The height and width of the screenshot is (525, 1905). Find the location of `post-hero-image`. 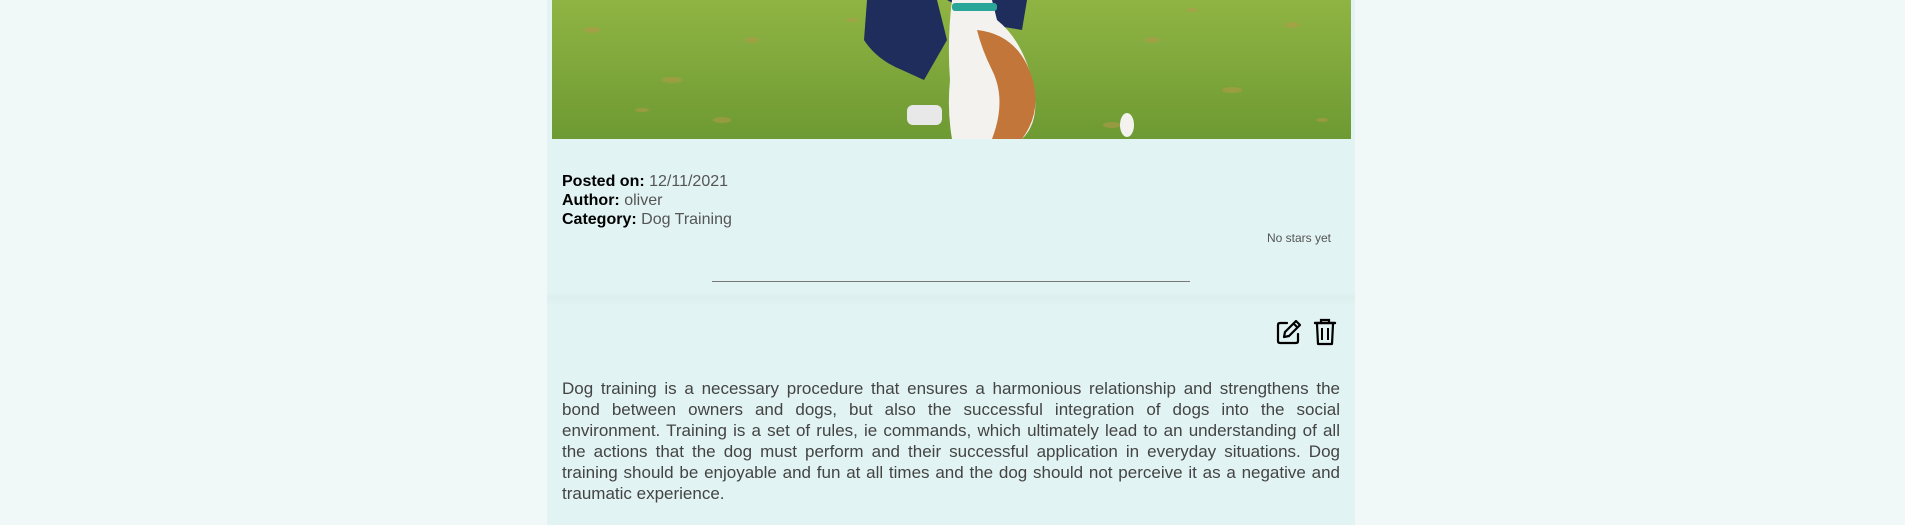

post-hero-image is located at coordinates (951, 69).